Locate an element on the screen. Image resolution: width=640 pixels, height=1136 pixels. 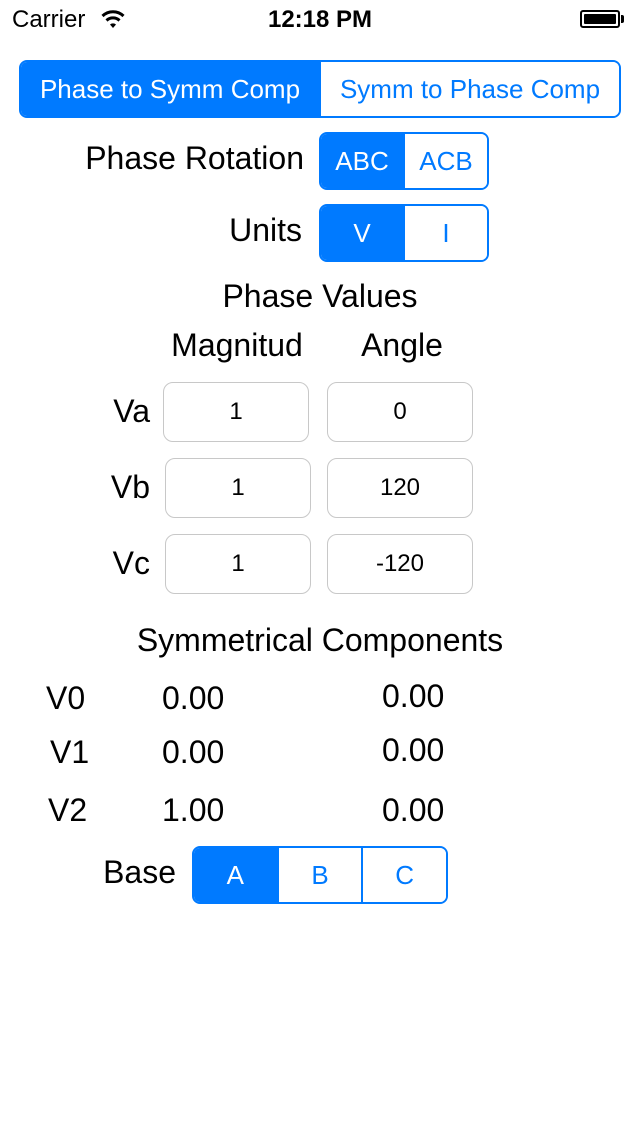
phase-rotation-control: ABC ACB is located at coordinates (404, 161).